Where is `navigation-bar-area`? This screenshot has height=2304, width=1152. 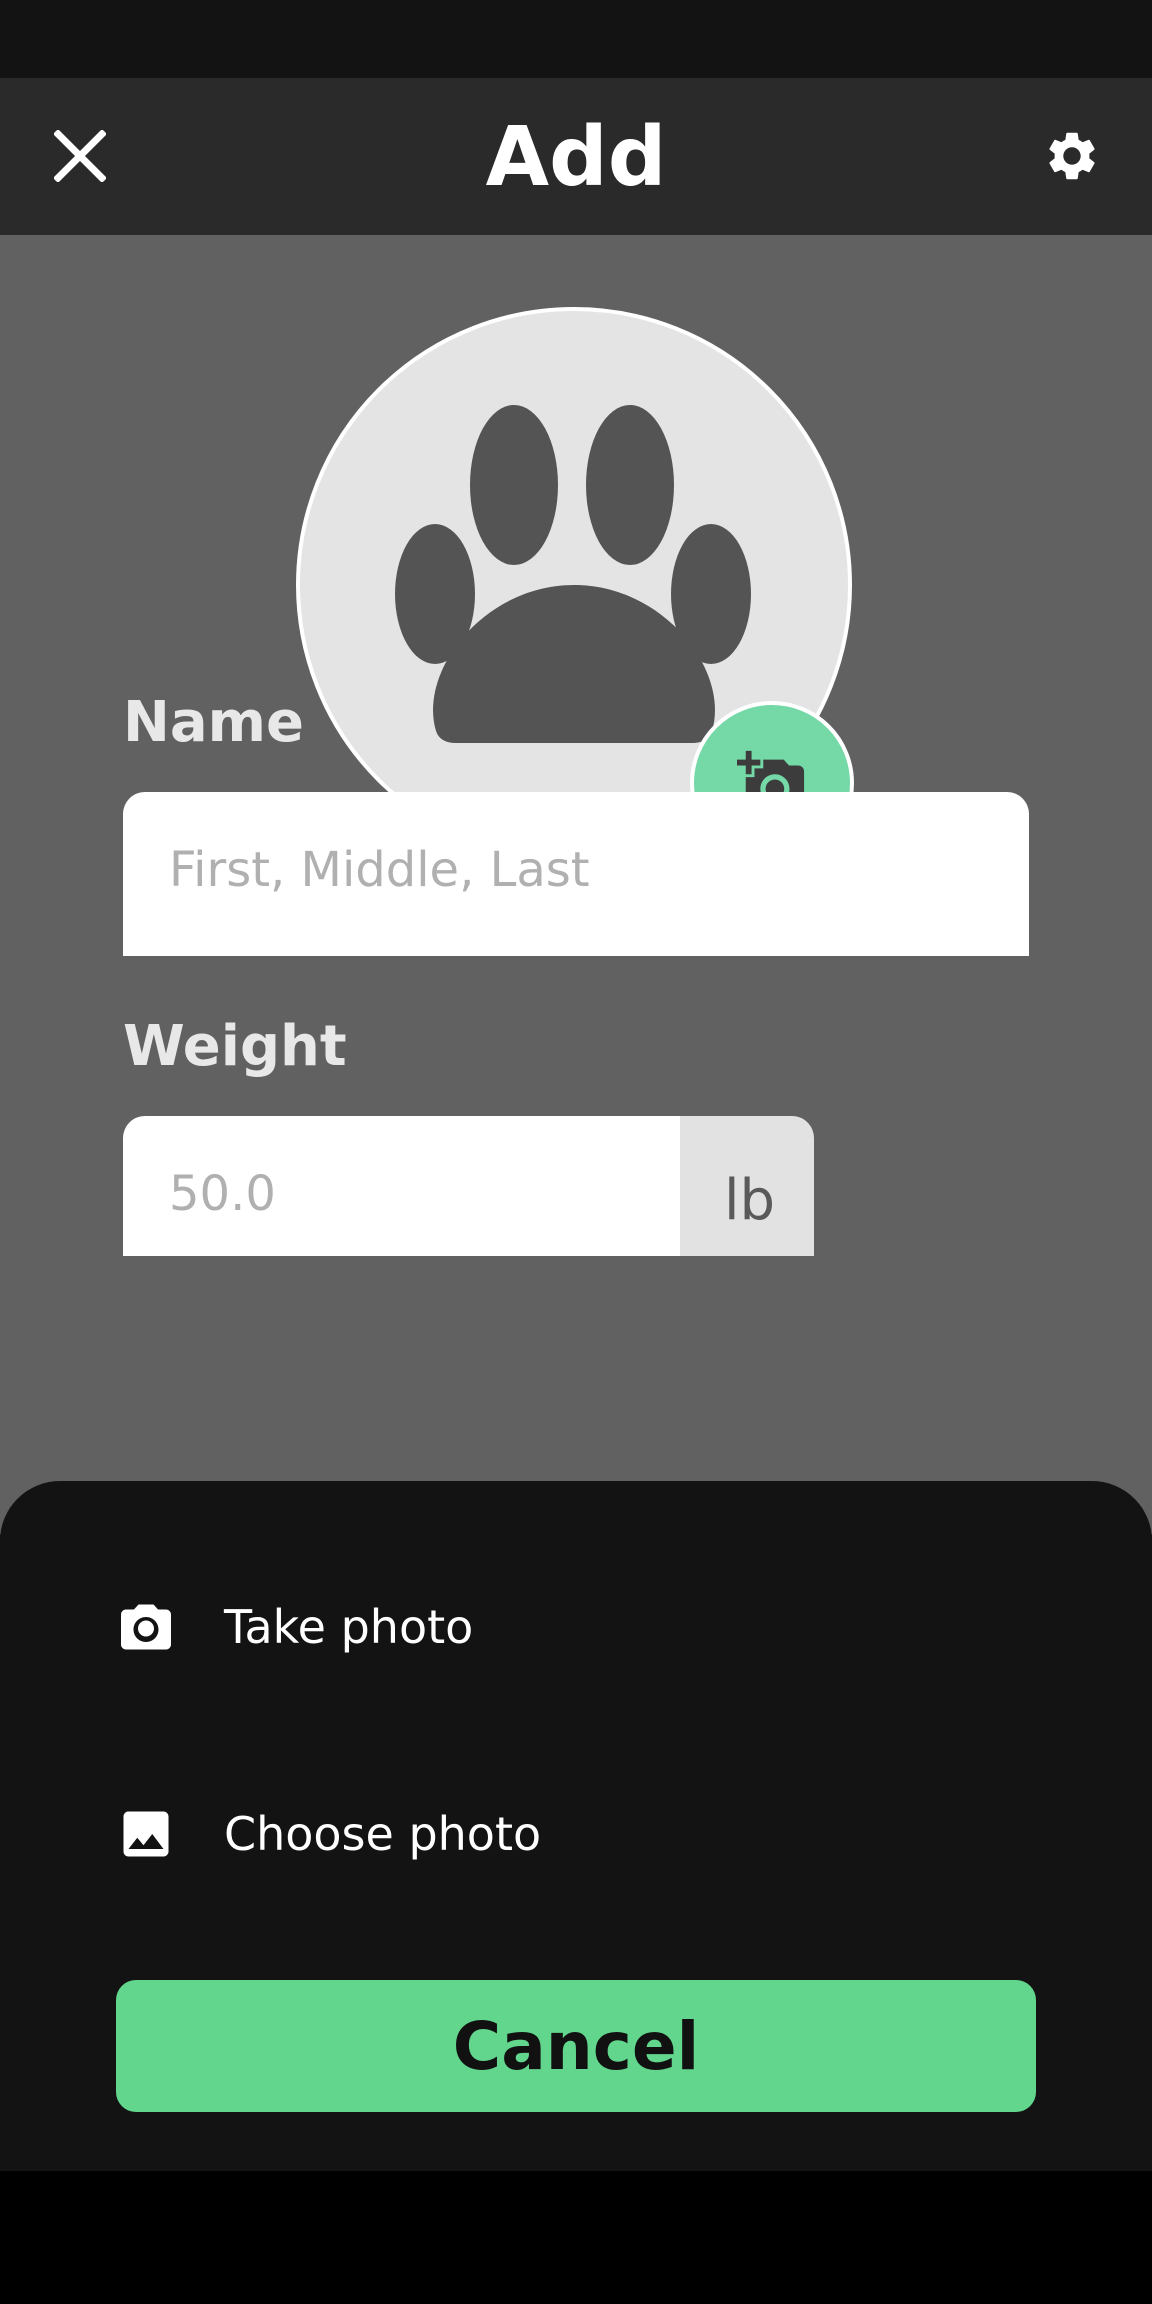 navigation-bar-area is located at coordinates (576, 2237).